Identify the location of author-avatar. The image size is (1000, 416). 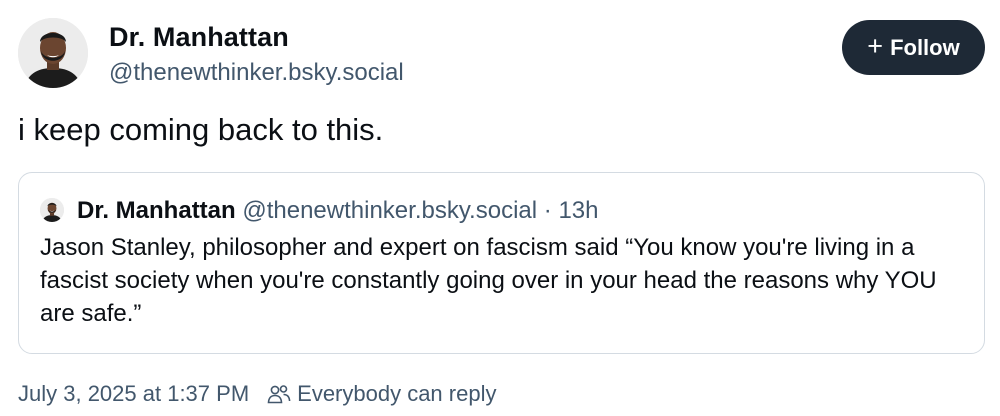
(53, 53).